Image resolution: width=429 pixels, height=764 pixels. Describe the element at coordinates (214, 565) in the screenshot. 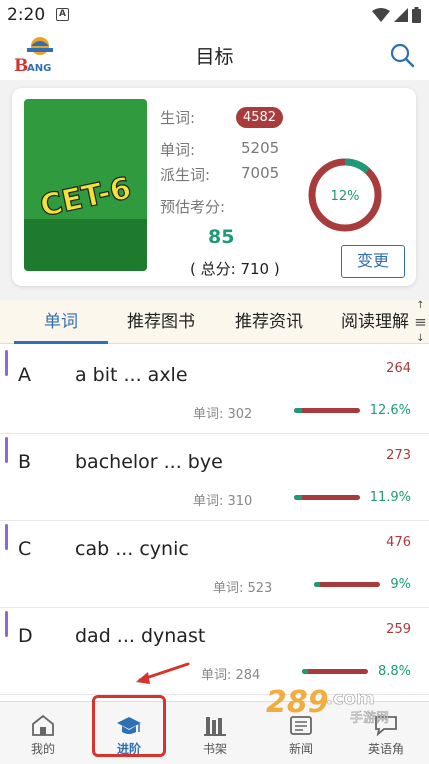

I see `list-item: C cab ... cynic 476 单词: 523 9%` at that location.